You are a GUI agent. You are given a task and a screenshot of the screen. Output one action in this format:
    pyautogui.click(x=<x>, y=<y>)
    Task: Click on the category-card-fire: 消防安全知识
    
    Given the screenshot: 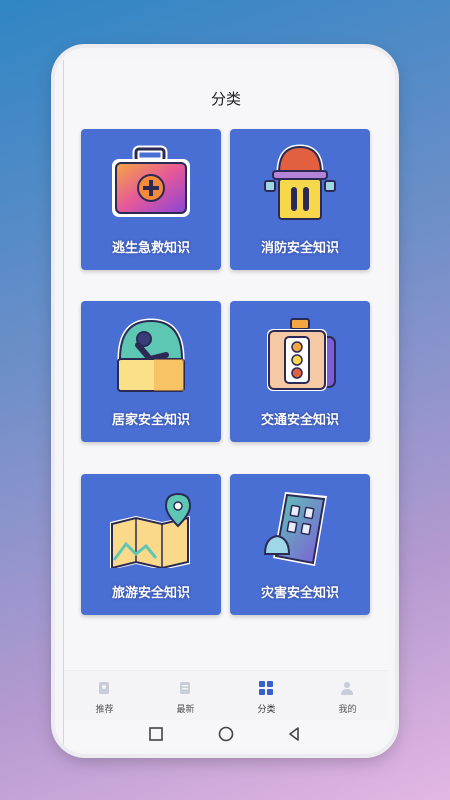 What is the action you would take?
    pyautogui.click(x=300, y=199)
    